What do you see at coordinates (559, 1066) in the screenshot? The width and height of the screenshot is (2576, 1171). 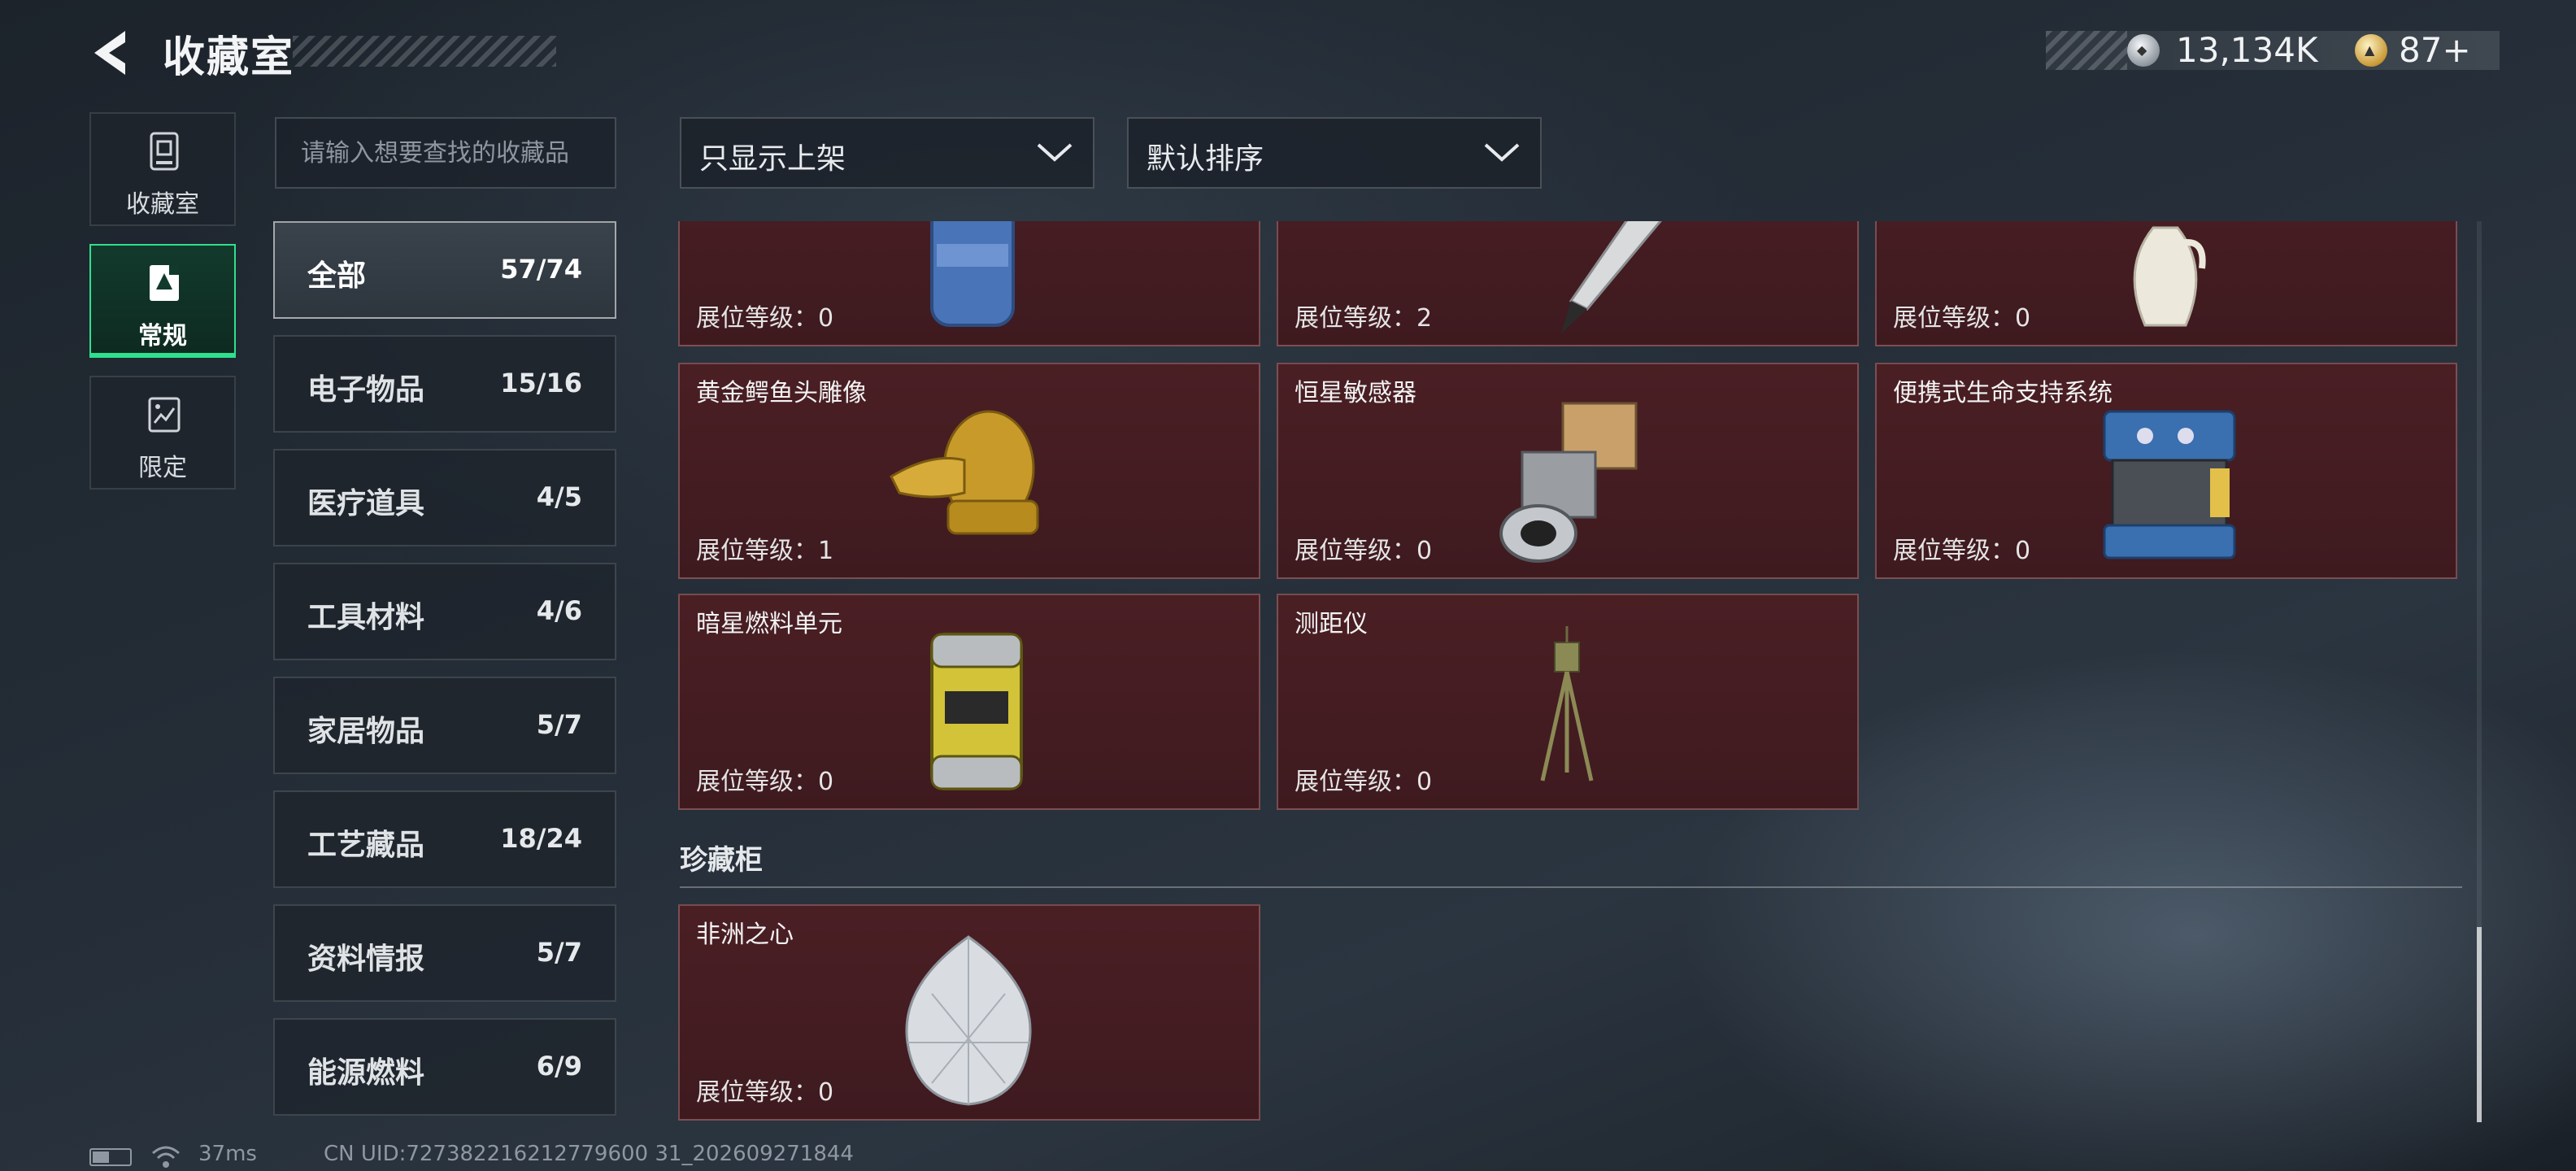 I see `category-count: 6/9` at bounding box center [559, 1066].